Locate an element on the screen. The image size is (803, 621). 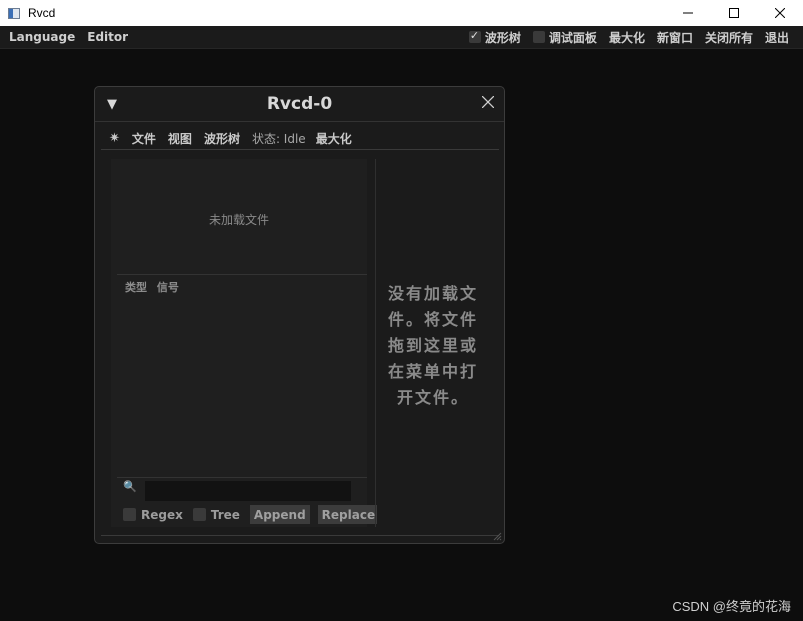
subwindow-title: Rvcd-0 is located at coordinates (299, 104).